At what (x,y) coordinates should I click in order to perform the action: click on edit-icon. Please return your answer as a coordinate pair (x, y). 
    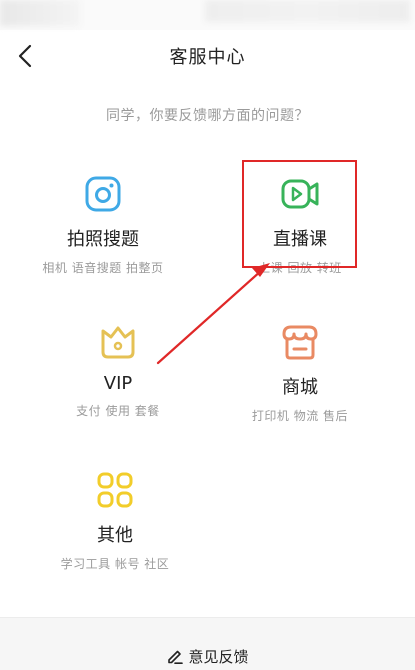
    Looking at the image, I should click on (176, 657).